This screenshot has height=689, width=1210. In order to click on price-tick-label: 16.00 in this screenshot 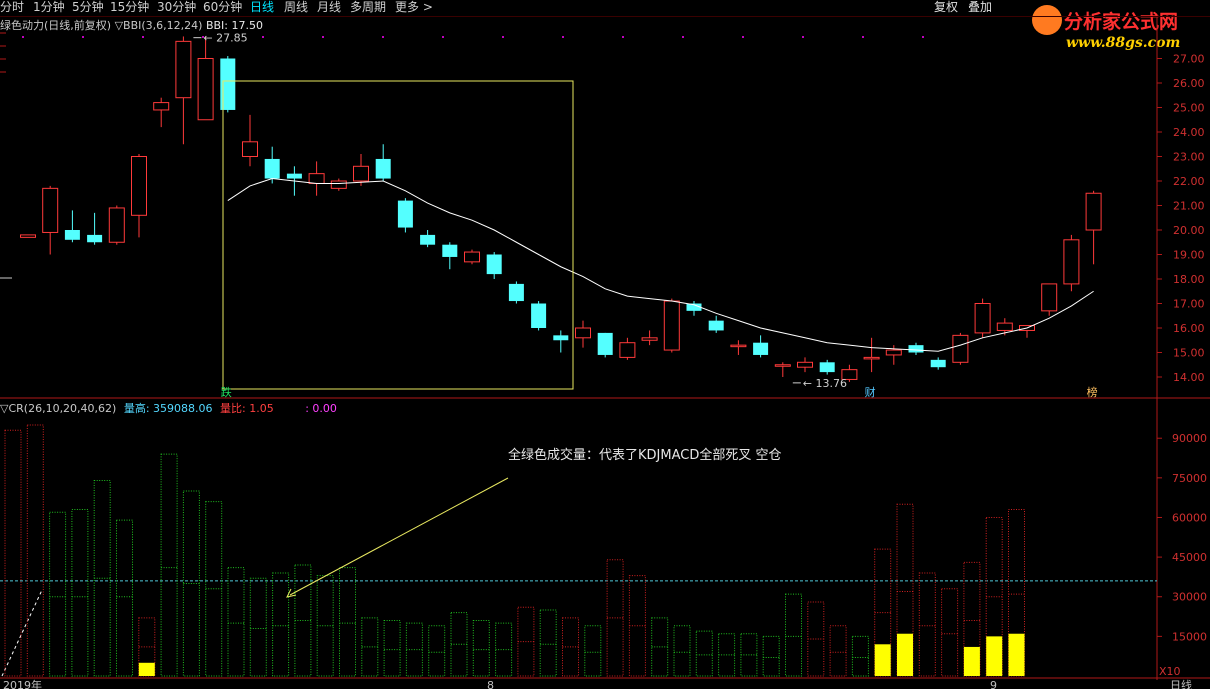, I will do `click(1189, 328)`.